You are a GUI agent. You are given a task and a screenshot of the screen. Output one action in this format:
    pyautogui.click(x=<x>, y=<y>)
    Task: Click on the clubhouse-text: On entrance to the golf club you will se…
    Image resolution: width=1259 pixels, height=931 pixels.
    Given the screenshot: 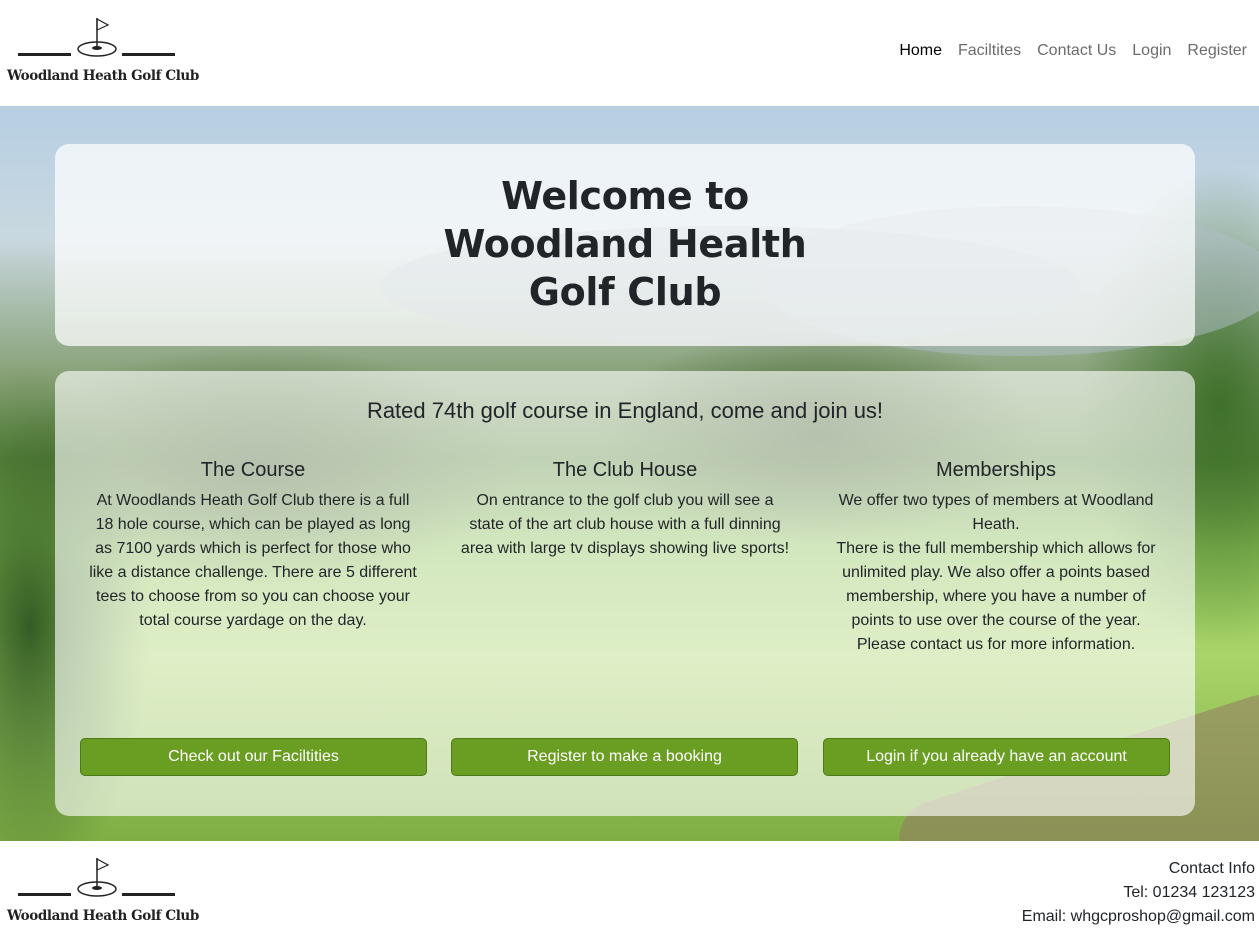 What is the action you would take?
    pyautogui.click(x=625, y=524)
    